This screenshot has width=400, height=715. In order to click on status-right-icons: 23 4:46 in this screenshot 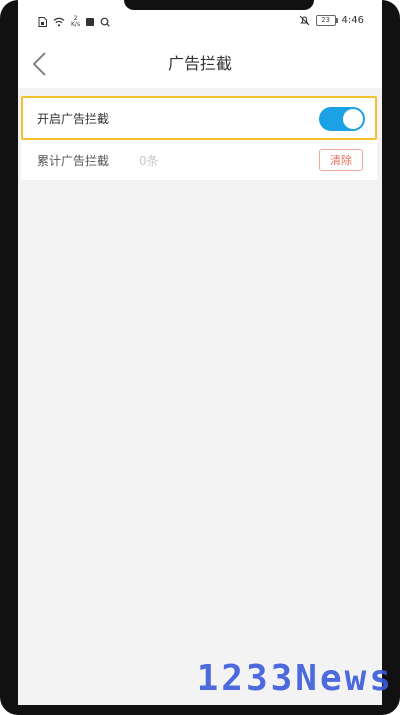, I will do `click(331, 20)`.